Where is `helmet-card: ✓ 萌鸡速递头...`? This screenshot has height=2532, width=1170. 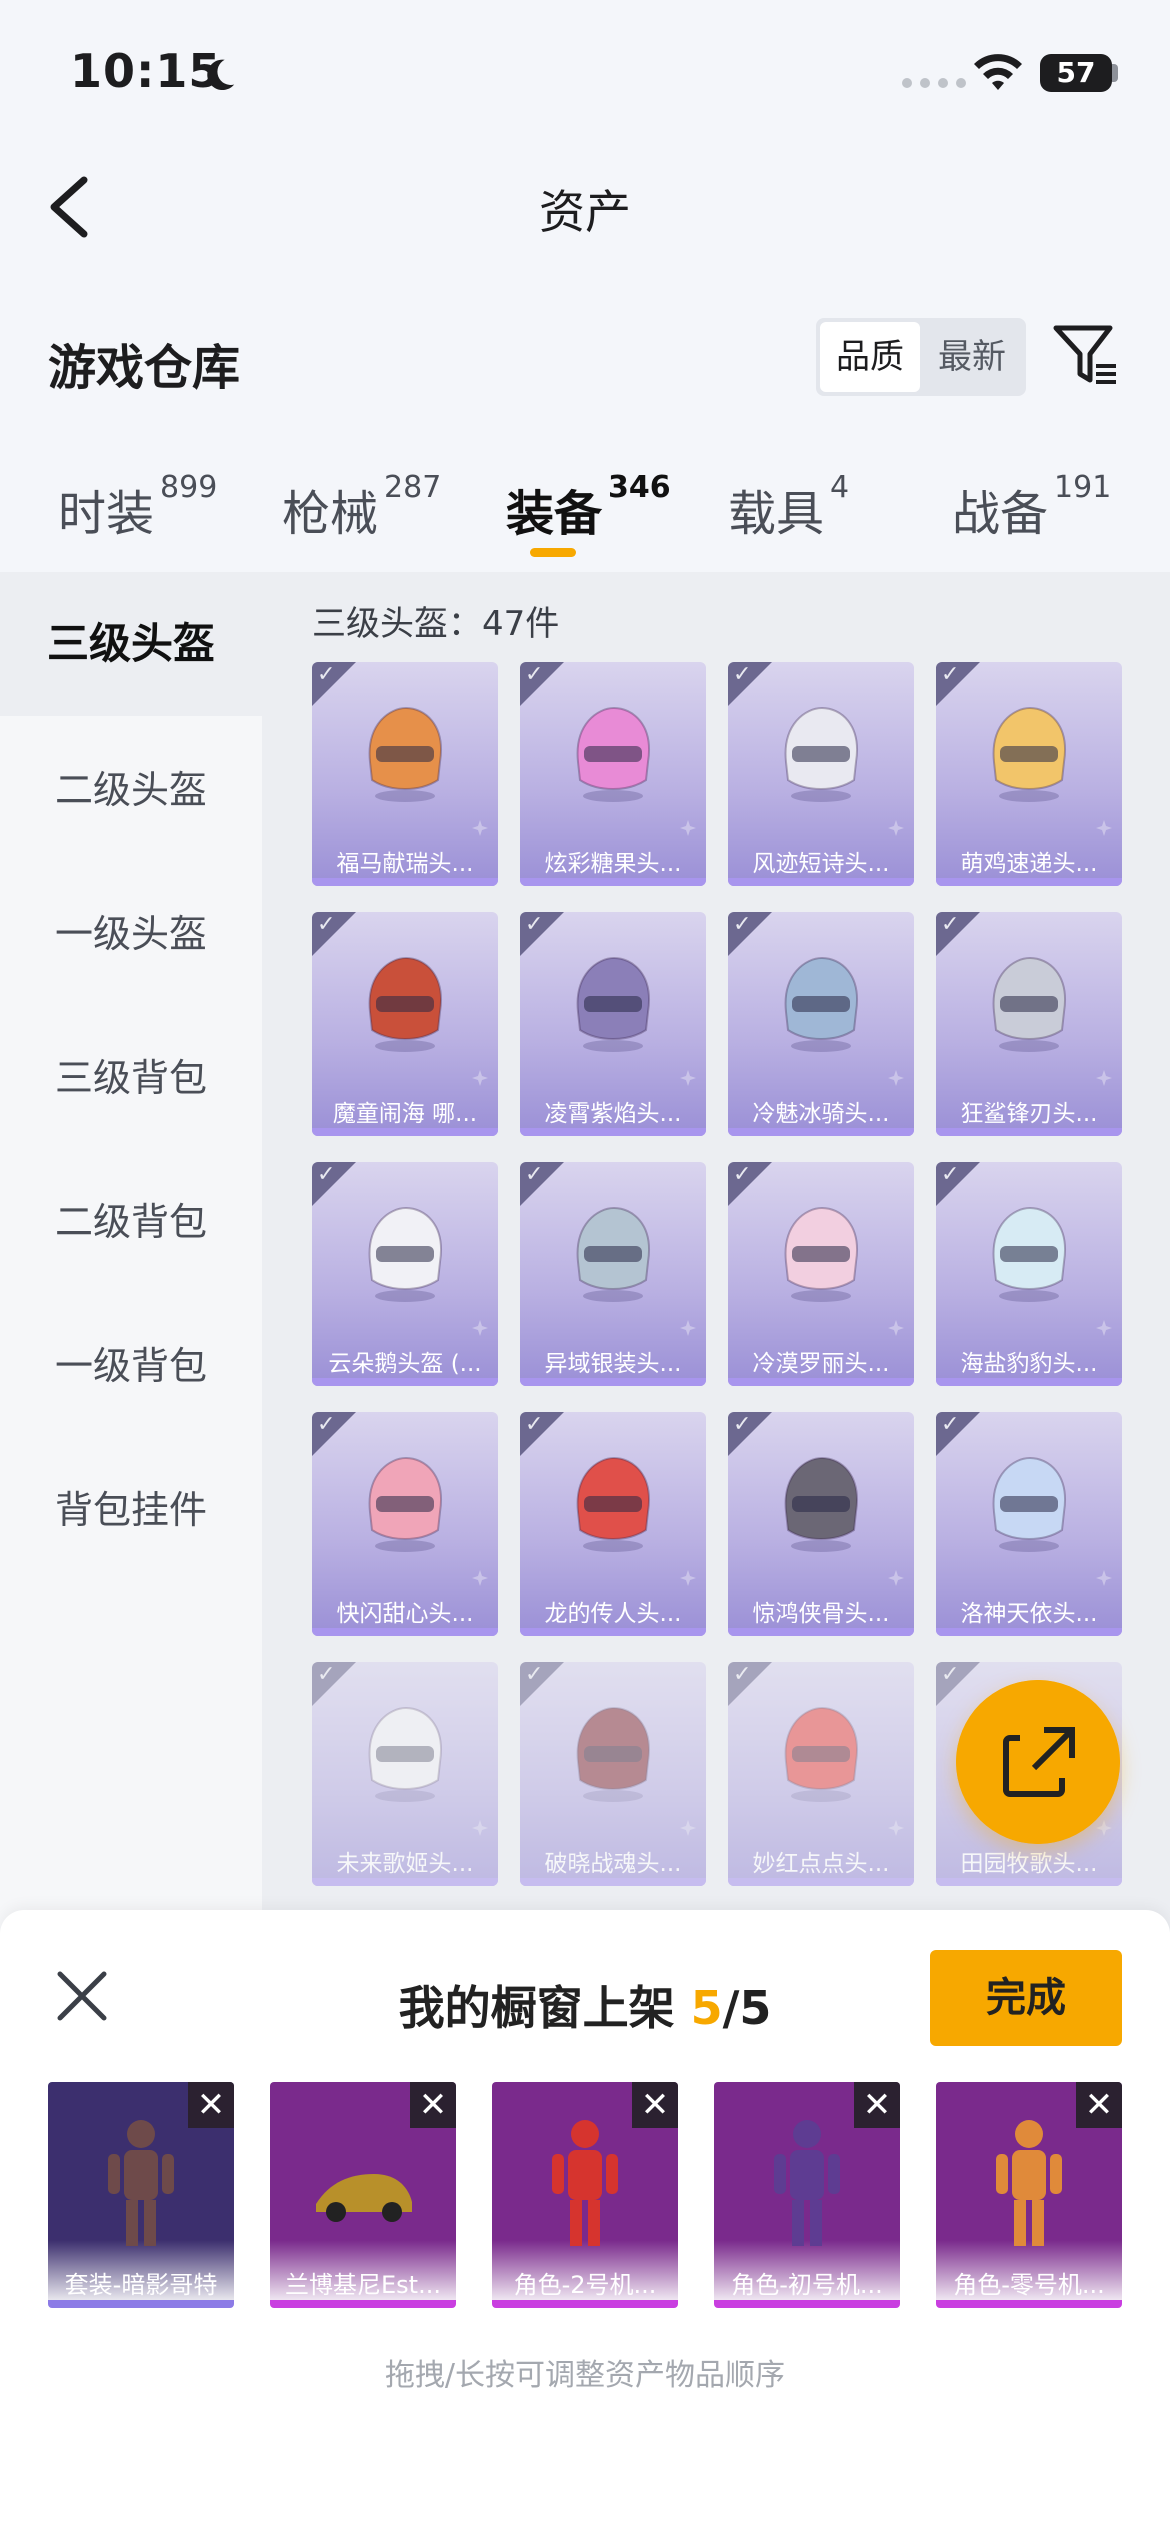
helmet-card: ✓ 萌鸡速递头... is located at coordinates (1029, 774).